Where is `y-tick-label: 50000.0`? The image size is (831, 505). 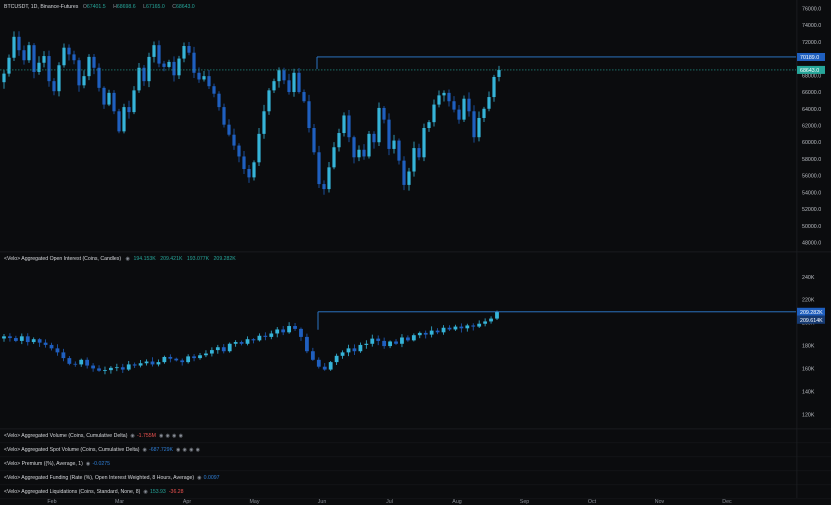 y-tick-label: 50000.0 is located at coordinates (811, 227).